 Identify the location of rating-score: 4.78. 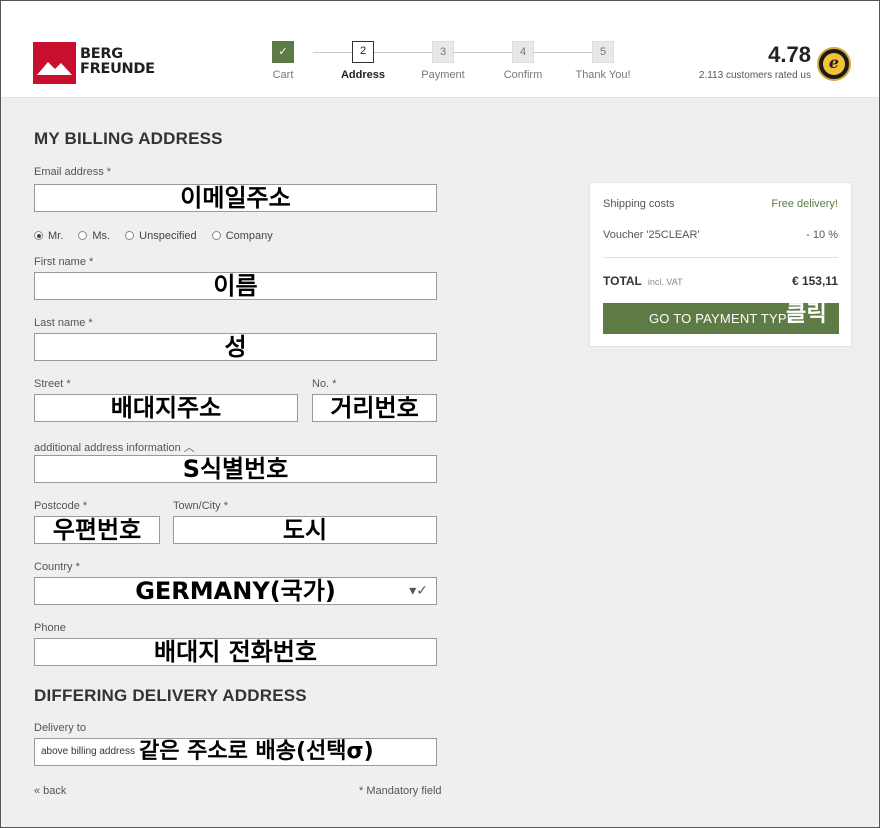
(789, 54).